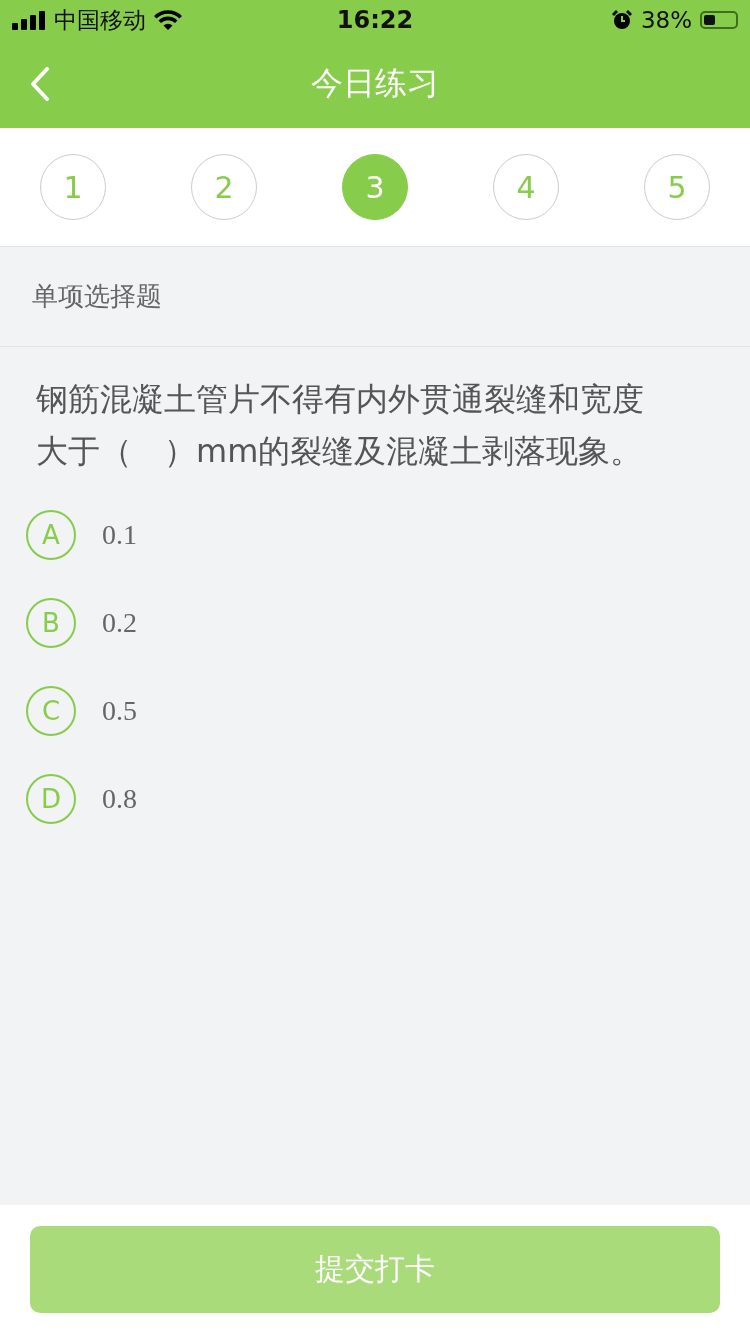  Describe the element at coordinates (51, 711) in the screenshot. I see `option-letter: C` at that location.